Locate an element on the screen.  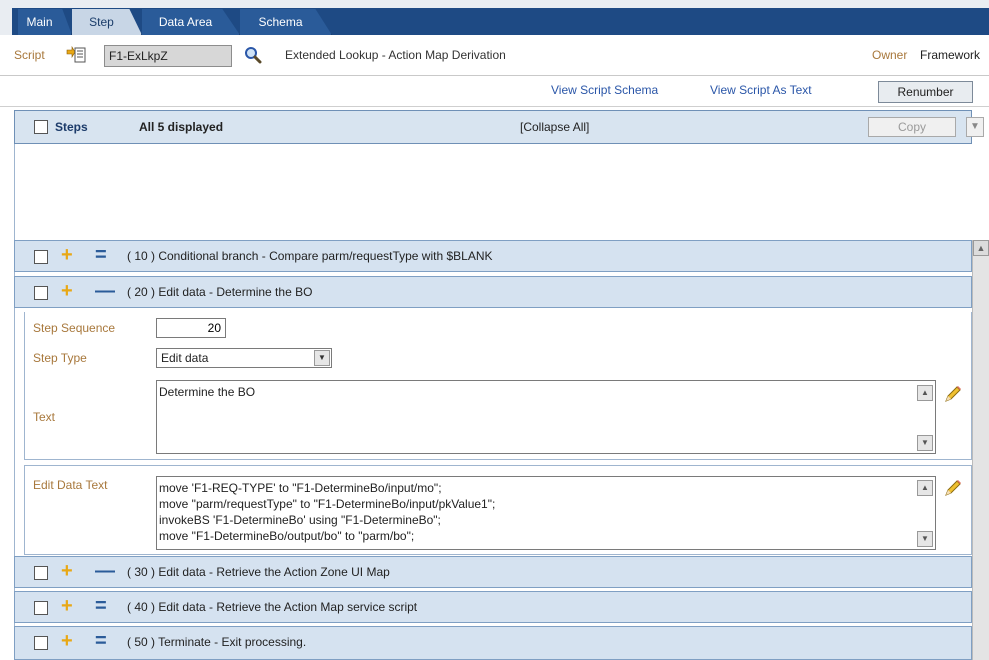
owner-label: Owner is located at coordinates (890, 55).